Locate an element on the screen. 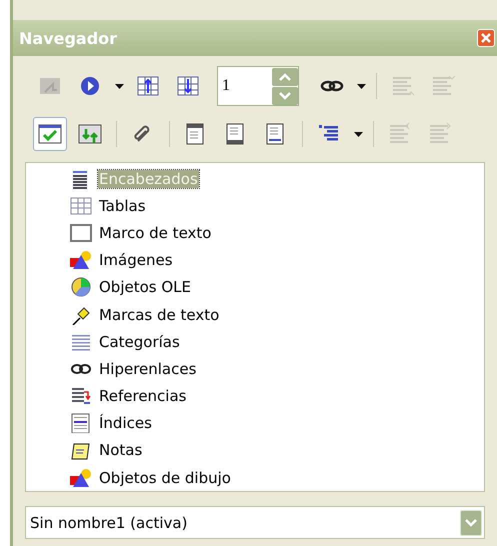  tree-item: Hiperenlaces is located at coordinates (148, 369).